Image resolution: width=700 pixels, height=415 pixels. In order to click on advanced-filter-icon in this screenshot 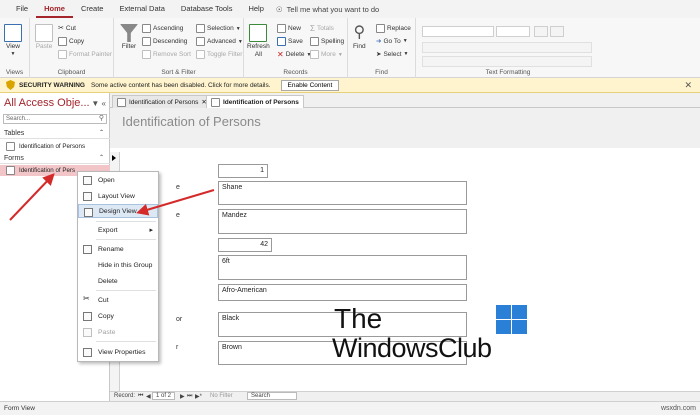, I will do `click(200, 41)`.